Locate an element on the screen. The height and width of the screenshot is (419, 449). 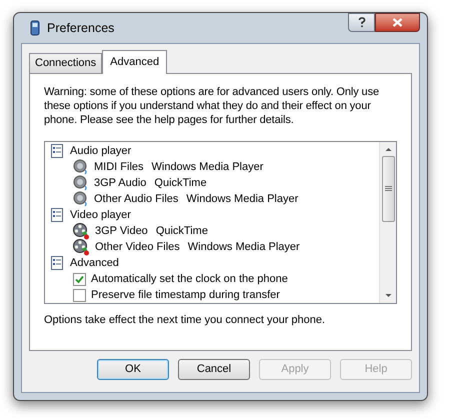
scroll-thumb is located at coordinates (388, 189).